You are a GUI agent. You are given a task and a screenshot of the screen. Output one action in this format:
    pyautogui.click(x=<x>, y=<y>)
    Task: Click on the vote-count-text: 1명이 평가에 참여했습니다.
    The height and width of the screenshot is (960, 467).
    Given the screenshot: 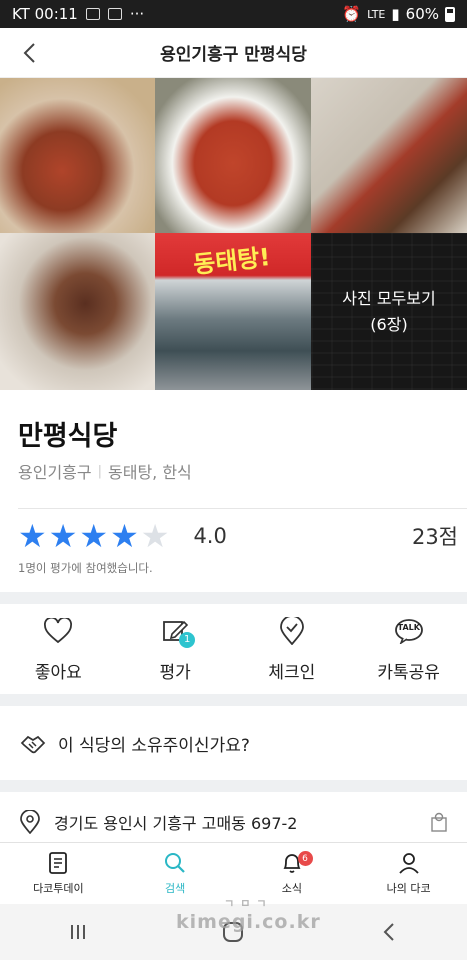 What is the action you would take?
    pyautogui.click(x=85, y=568)
    